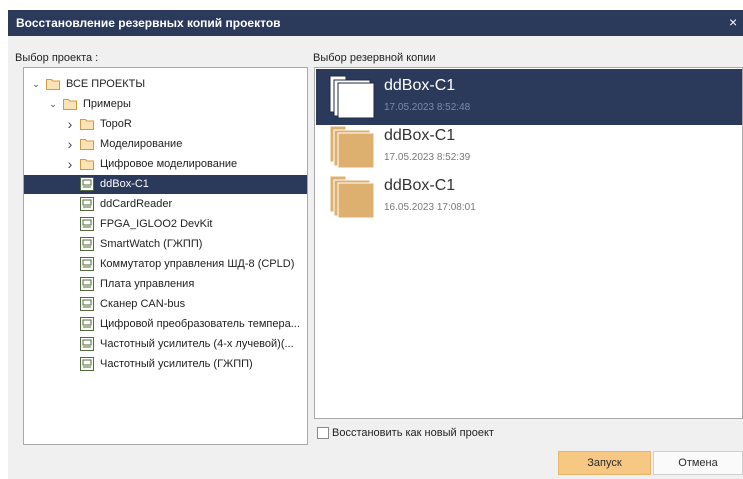 The height and width of the screenshot is (479, 743). I want to click on tree-item: › Цифровое моделирование, so click(165, 164).